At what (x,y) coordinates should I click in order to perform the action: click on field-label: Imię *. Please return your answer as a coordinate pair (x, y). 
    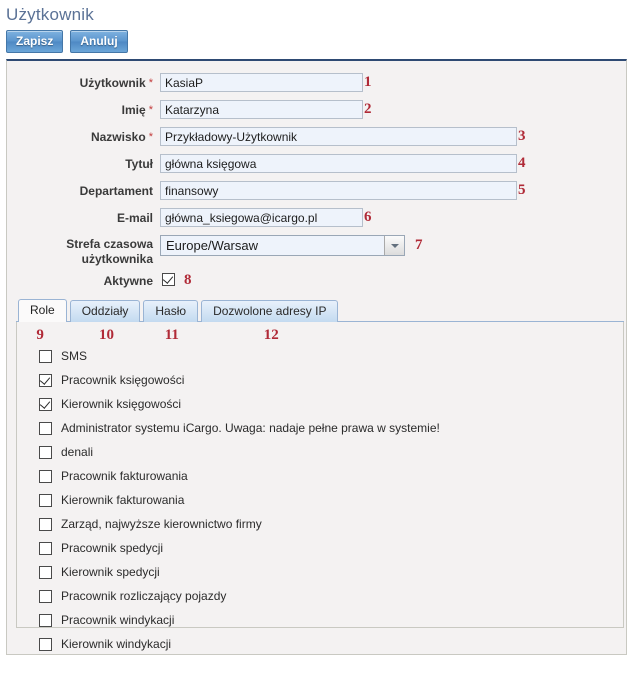
    Looking at the image, I should click on (137, 110).